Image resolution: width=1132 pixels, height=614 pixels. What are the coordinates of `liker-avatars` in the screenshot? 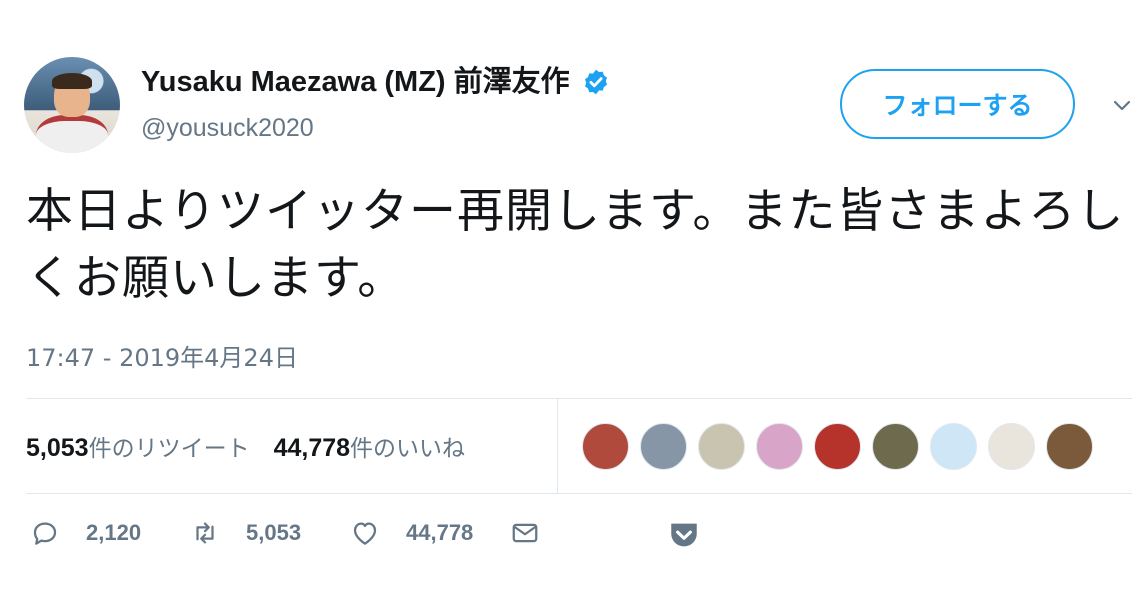 It's located at (843, 446).